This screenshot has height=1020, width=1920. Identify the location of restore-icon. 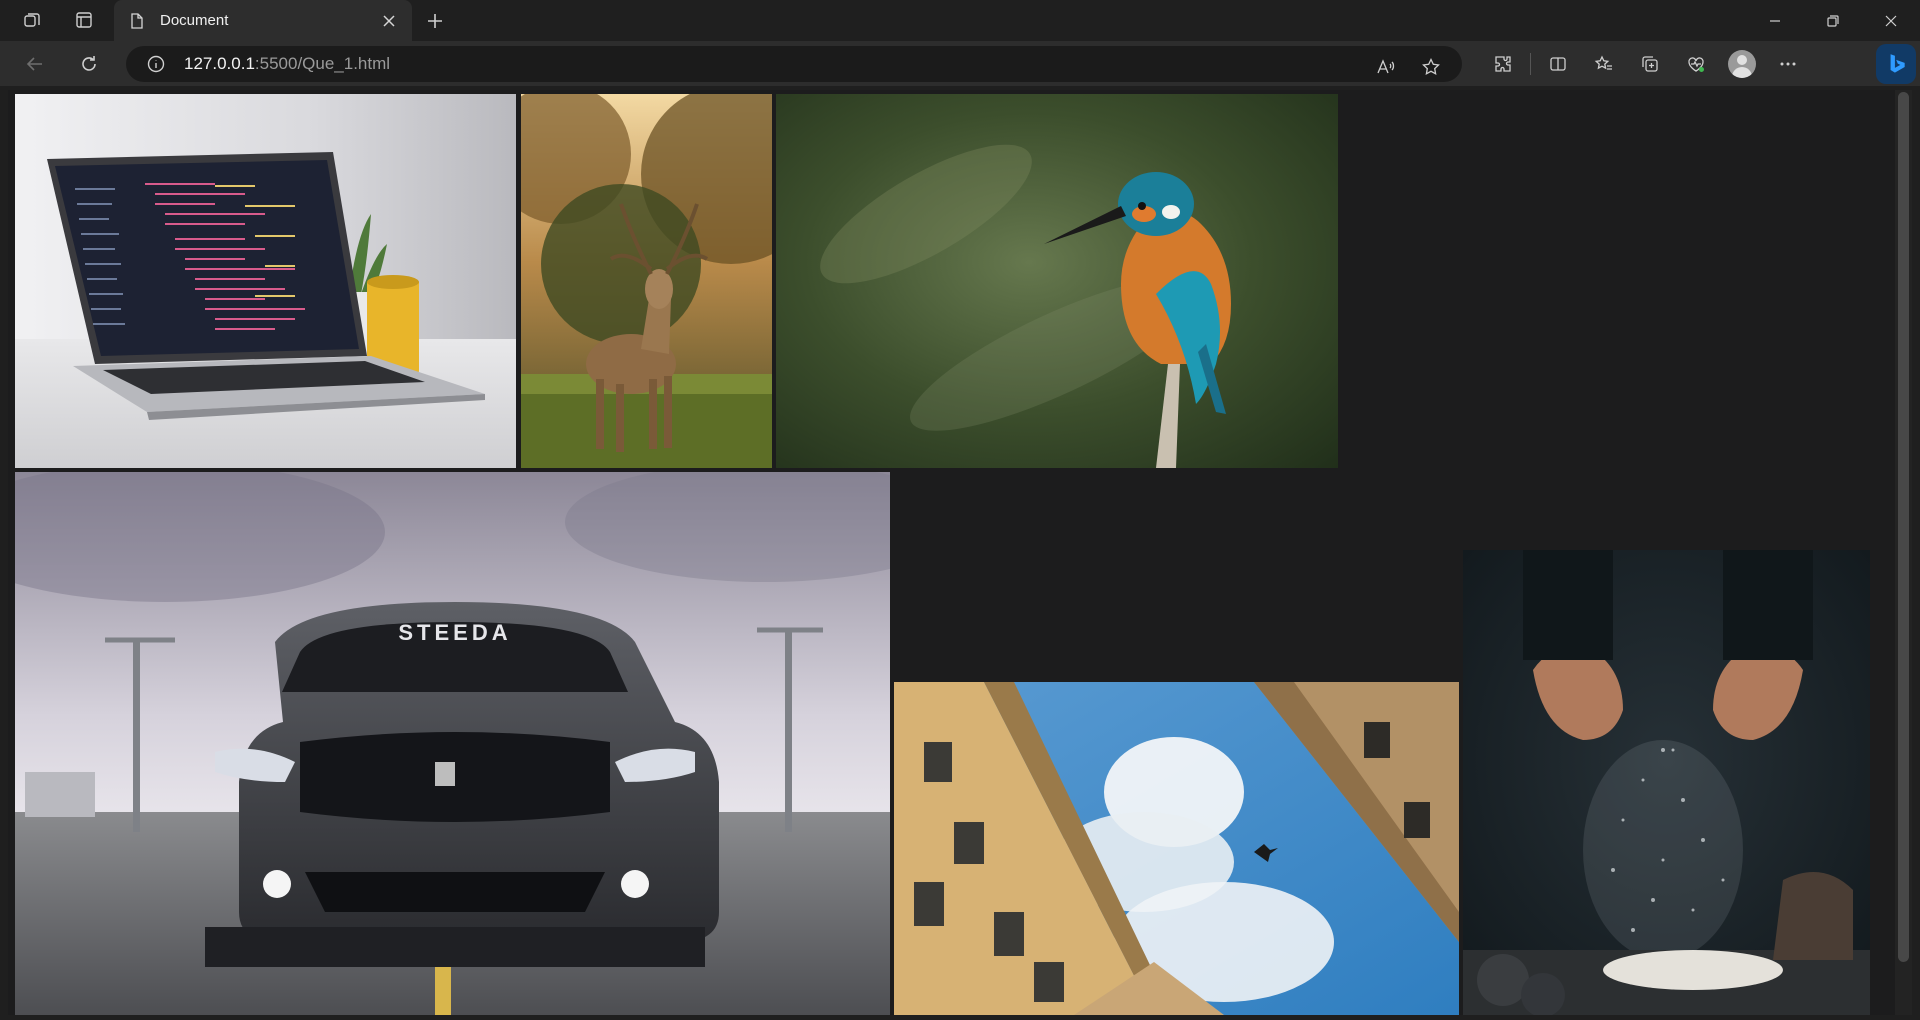
(1833, 20).